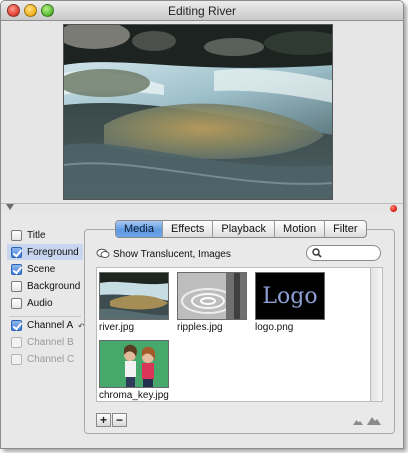 This screenshot has height=453, width=408. What do you see at coordinates (172, 254) in the screenshot?
I see `media-filter-label: Show Translucent, Images` at bounding box center [172, 254].